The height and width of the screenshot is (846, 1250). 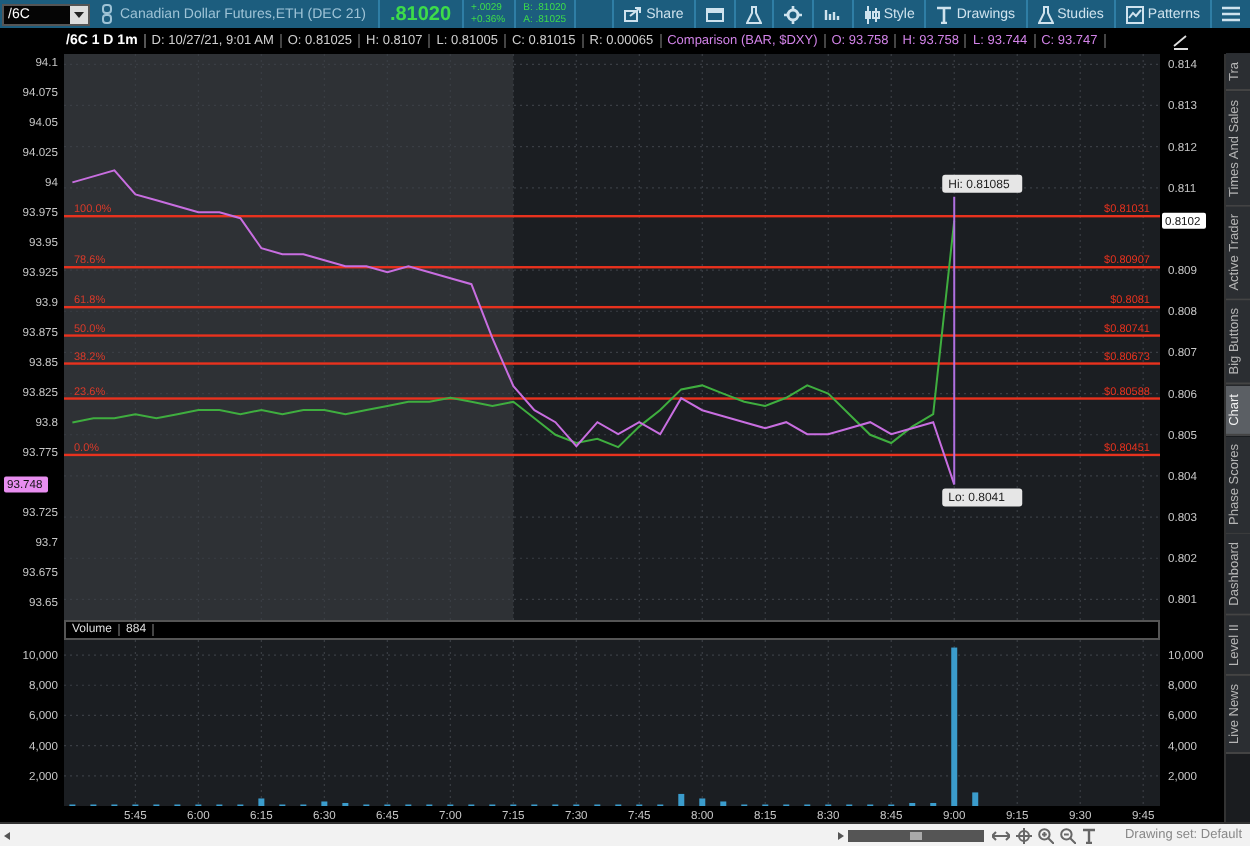 I want to click on scrollbar, so click(x=916, y=835).